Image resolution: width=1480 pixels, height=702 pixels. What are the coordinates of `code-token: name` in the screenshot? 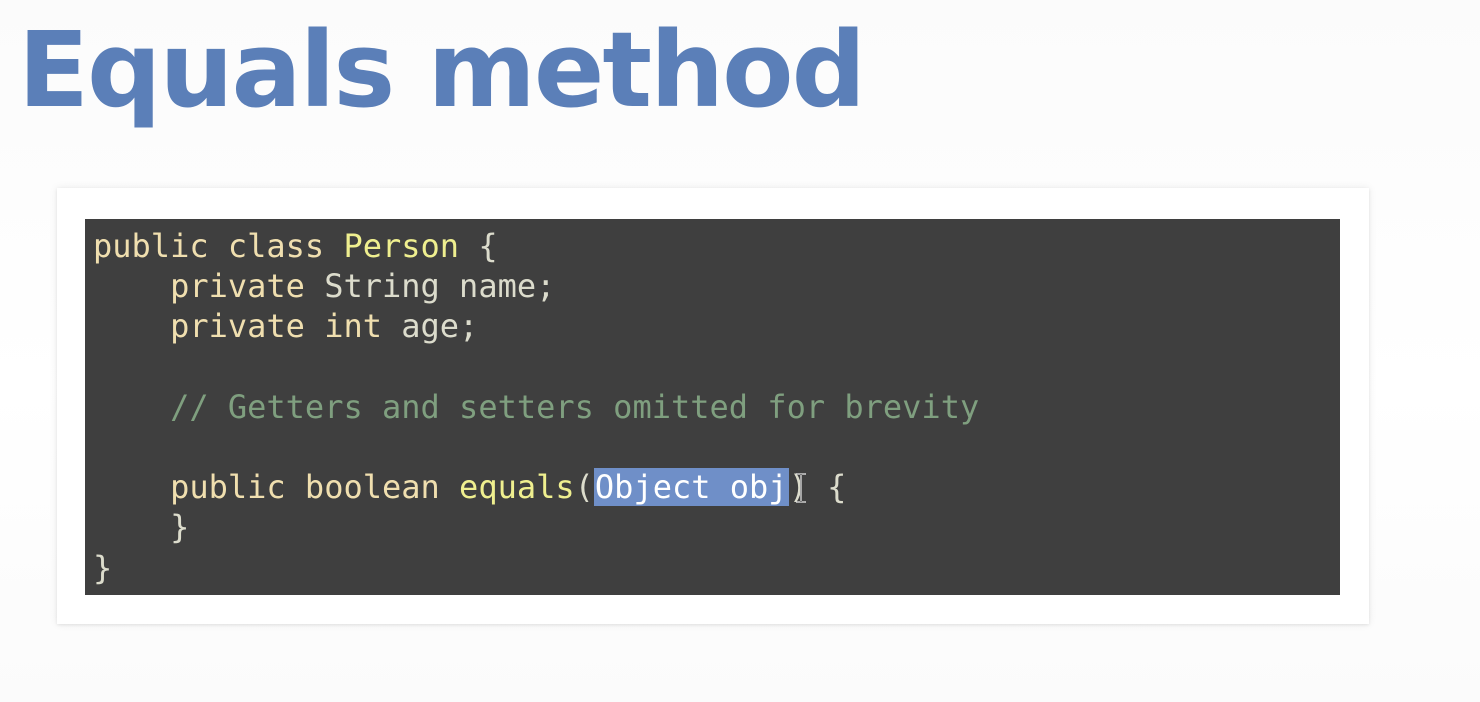 It's located at (498, 286).